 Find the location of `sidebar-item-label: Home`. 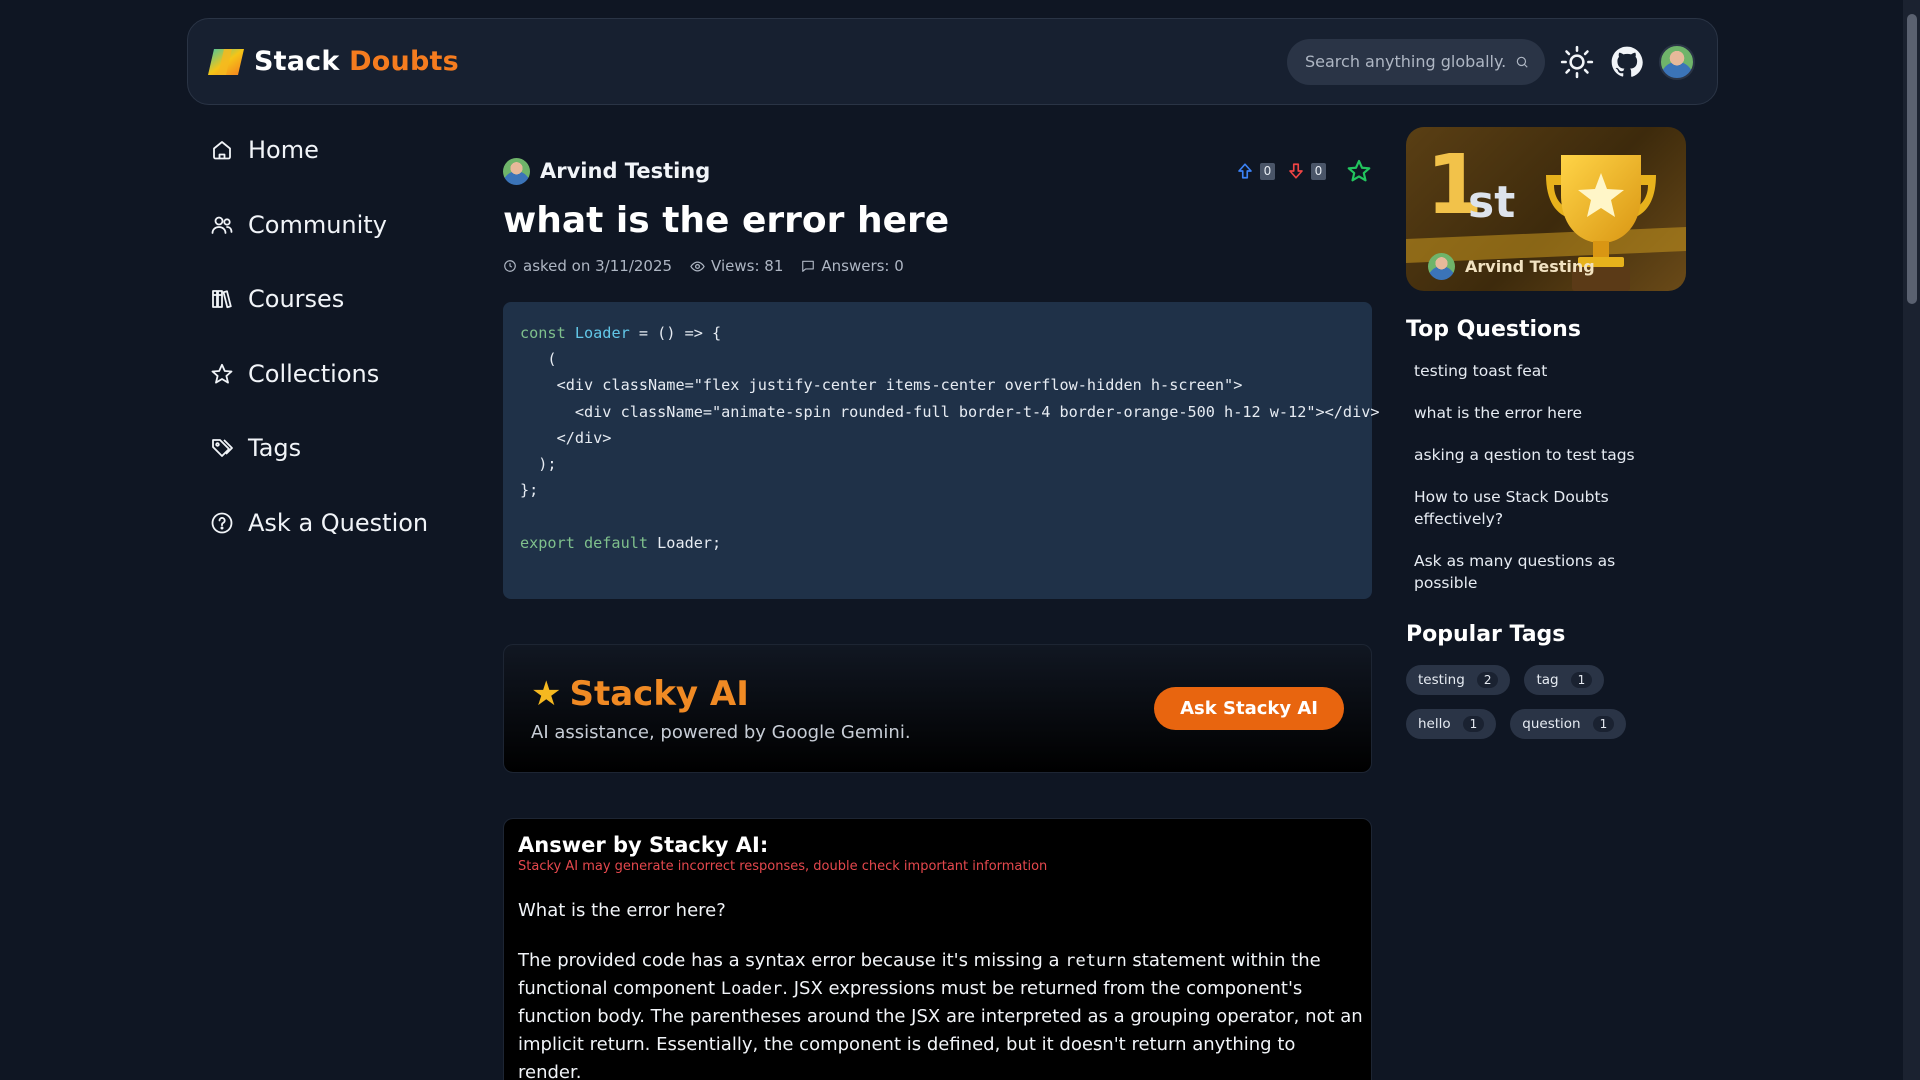

sidebar-item-label: Home is located at coordinates (283, 150).